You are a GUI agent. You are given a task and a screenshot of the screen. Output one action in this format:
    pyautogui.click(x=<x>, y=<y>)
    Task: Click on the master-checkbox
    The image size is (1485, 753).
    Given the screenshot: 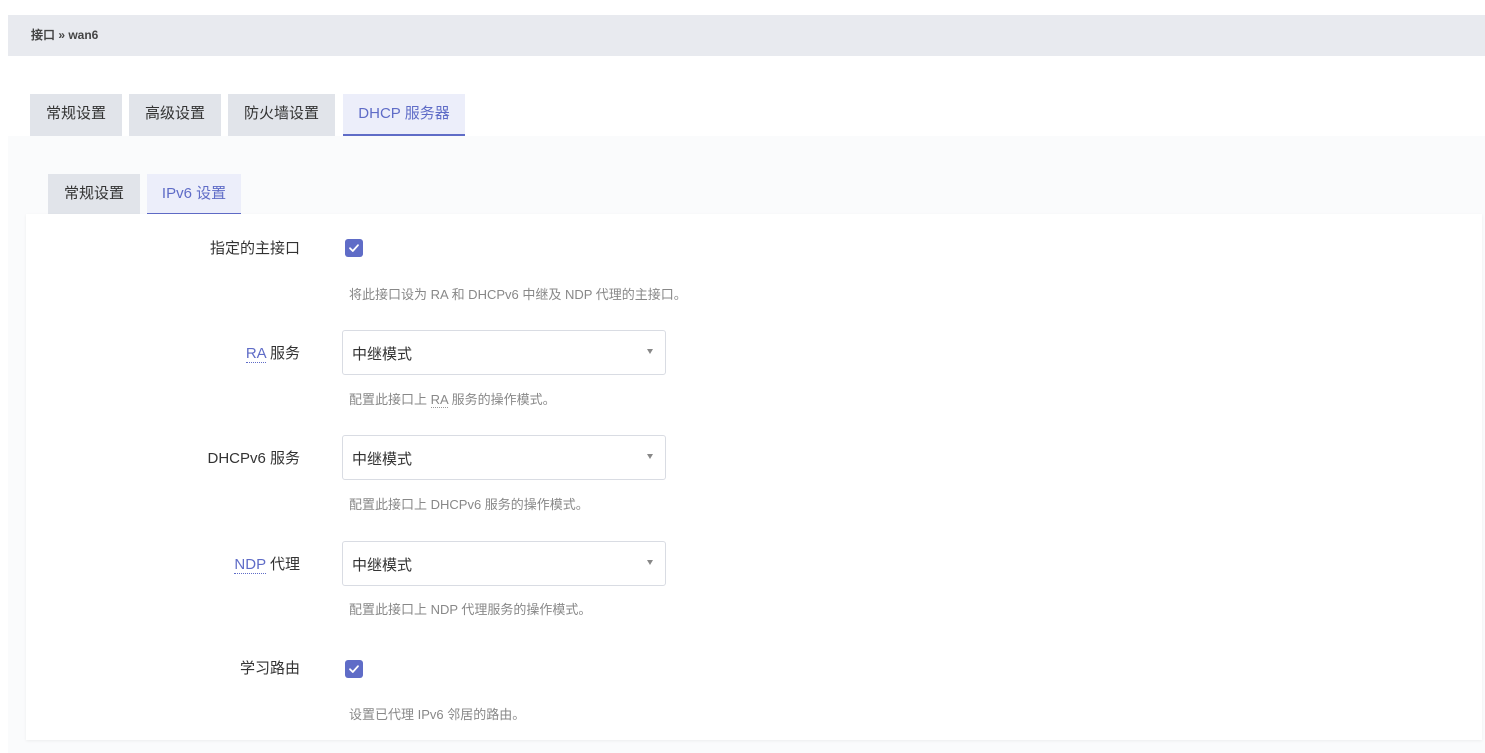 What is the action you would take?
    pyautogui.click(x=354, y=248)
    